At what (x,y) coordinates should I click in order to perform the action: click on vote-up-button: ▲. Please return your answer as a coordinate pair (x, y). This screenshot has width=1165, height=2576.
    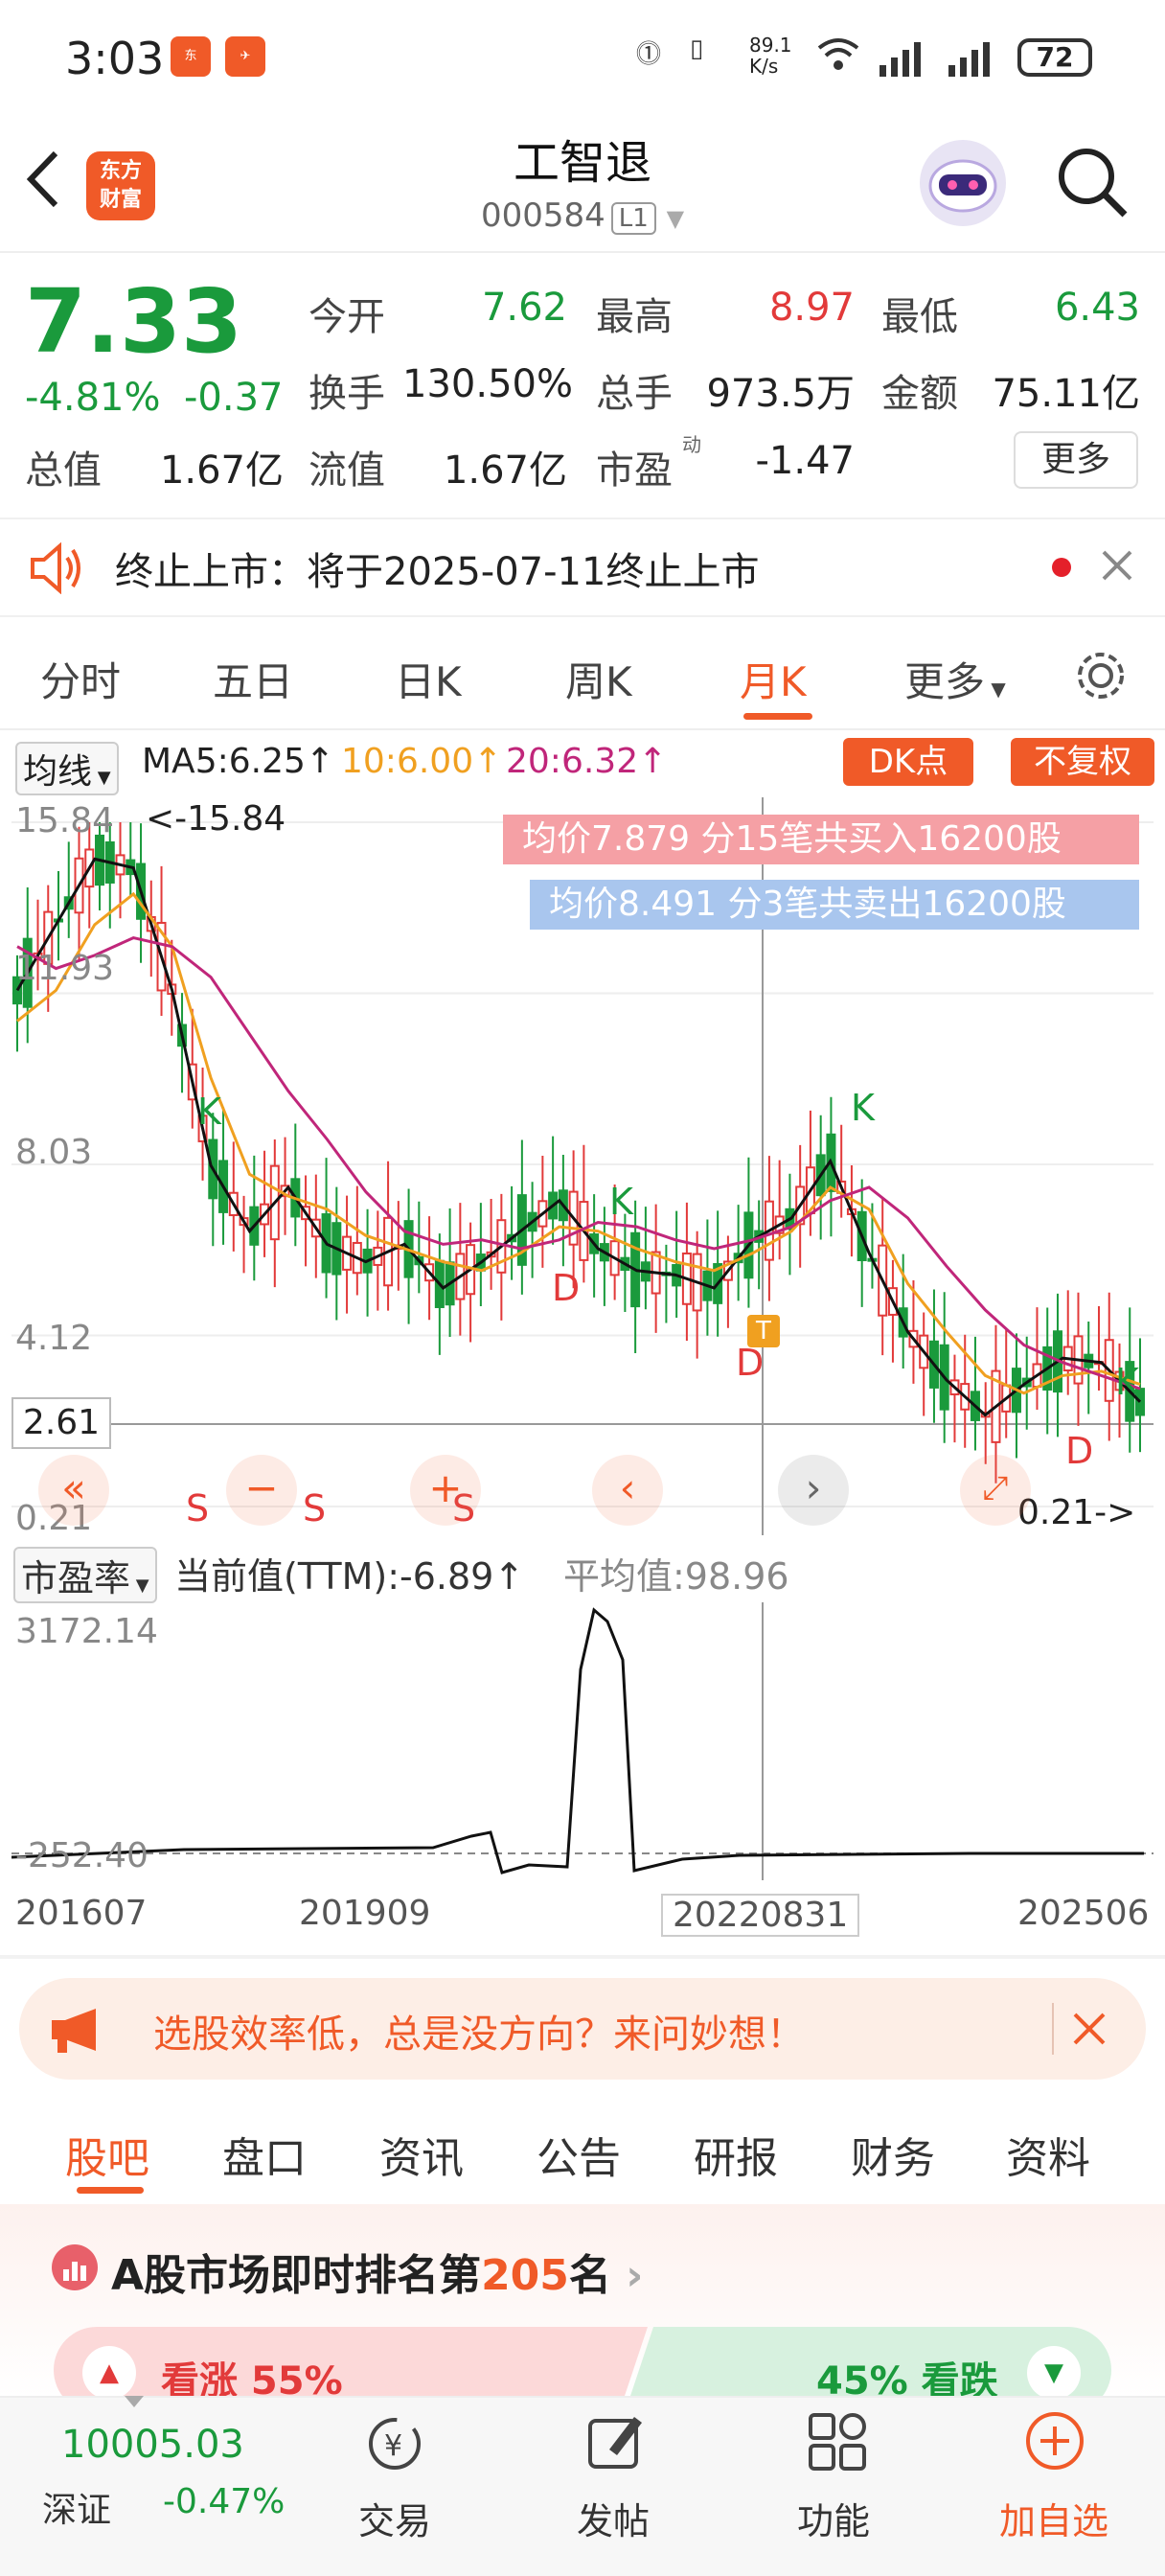
    Looking at the image, I should click on (109, 2373).